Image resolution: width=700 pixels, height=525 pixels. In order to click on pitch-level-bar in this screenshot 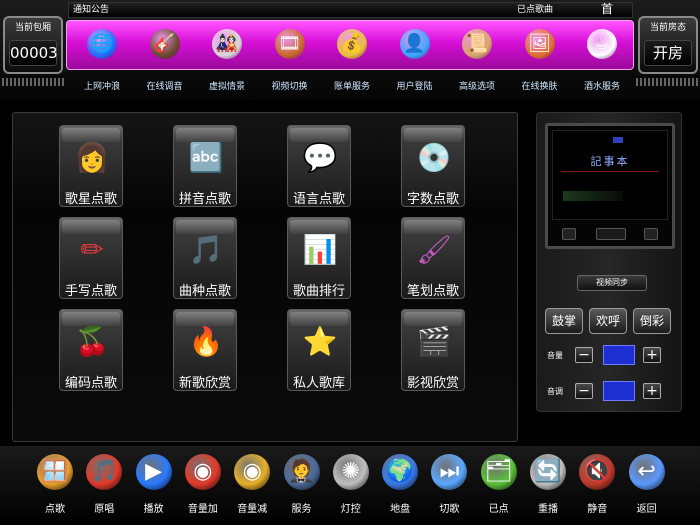, I will do `click(619, 391)`.